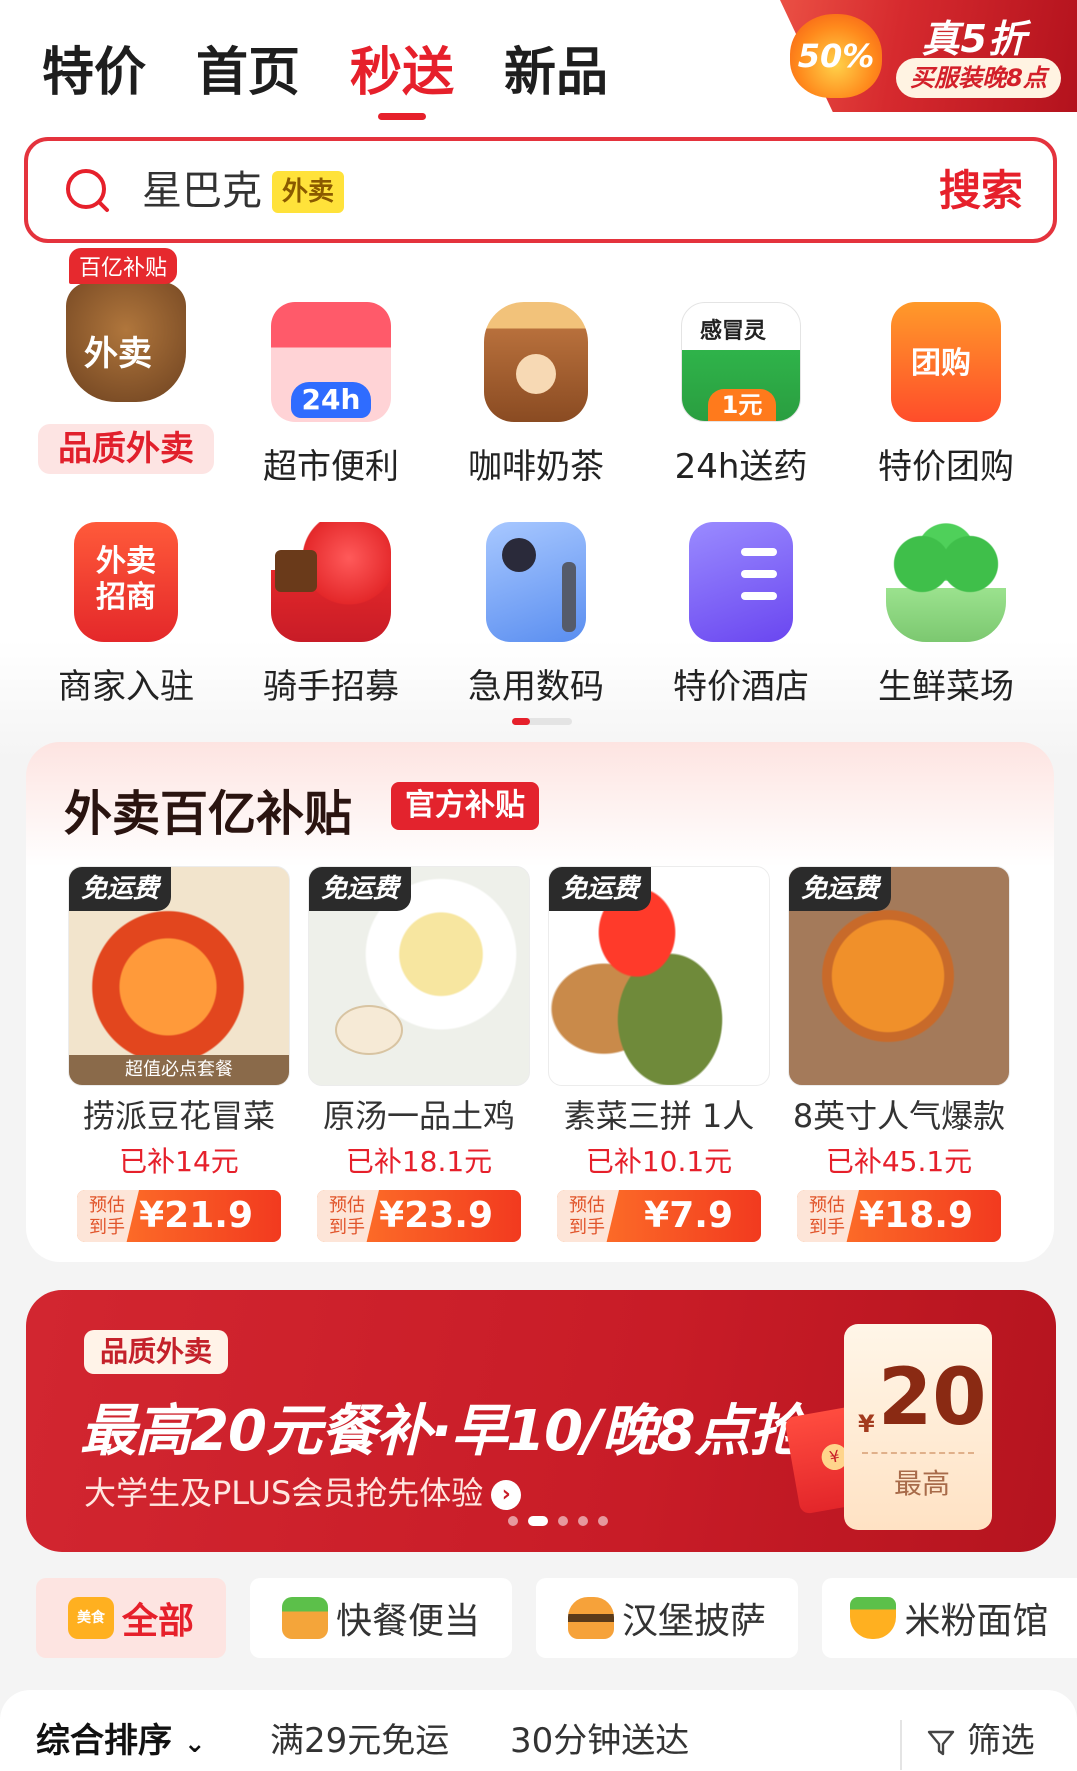 Image resolution: width=1077 pixels, height=1771 pixels. Describe the element at coordinates (419, 1161) in the screenshot. I see `product-subsidy: 已补18.1元` at that location.